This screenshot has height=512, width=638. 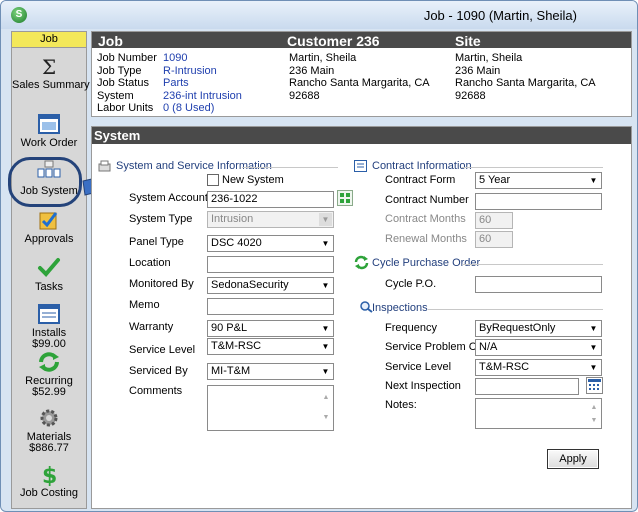 I want to click on cycle-icon, so click(x=361, y=262).